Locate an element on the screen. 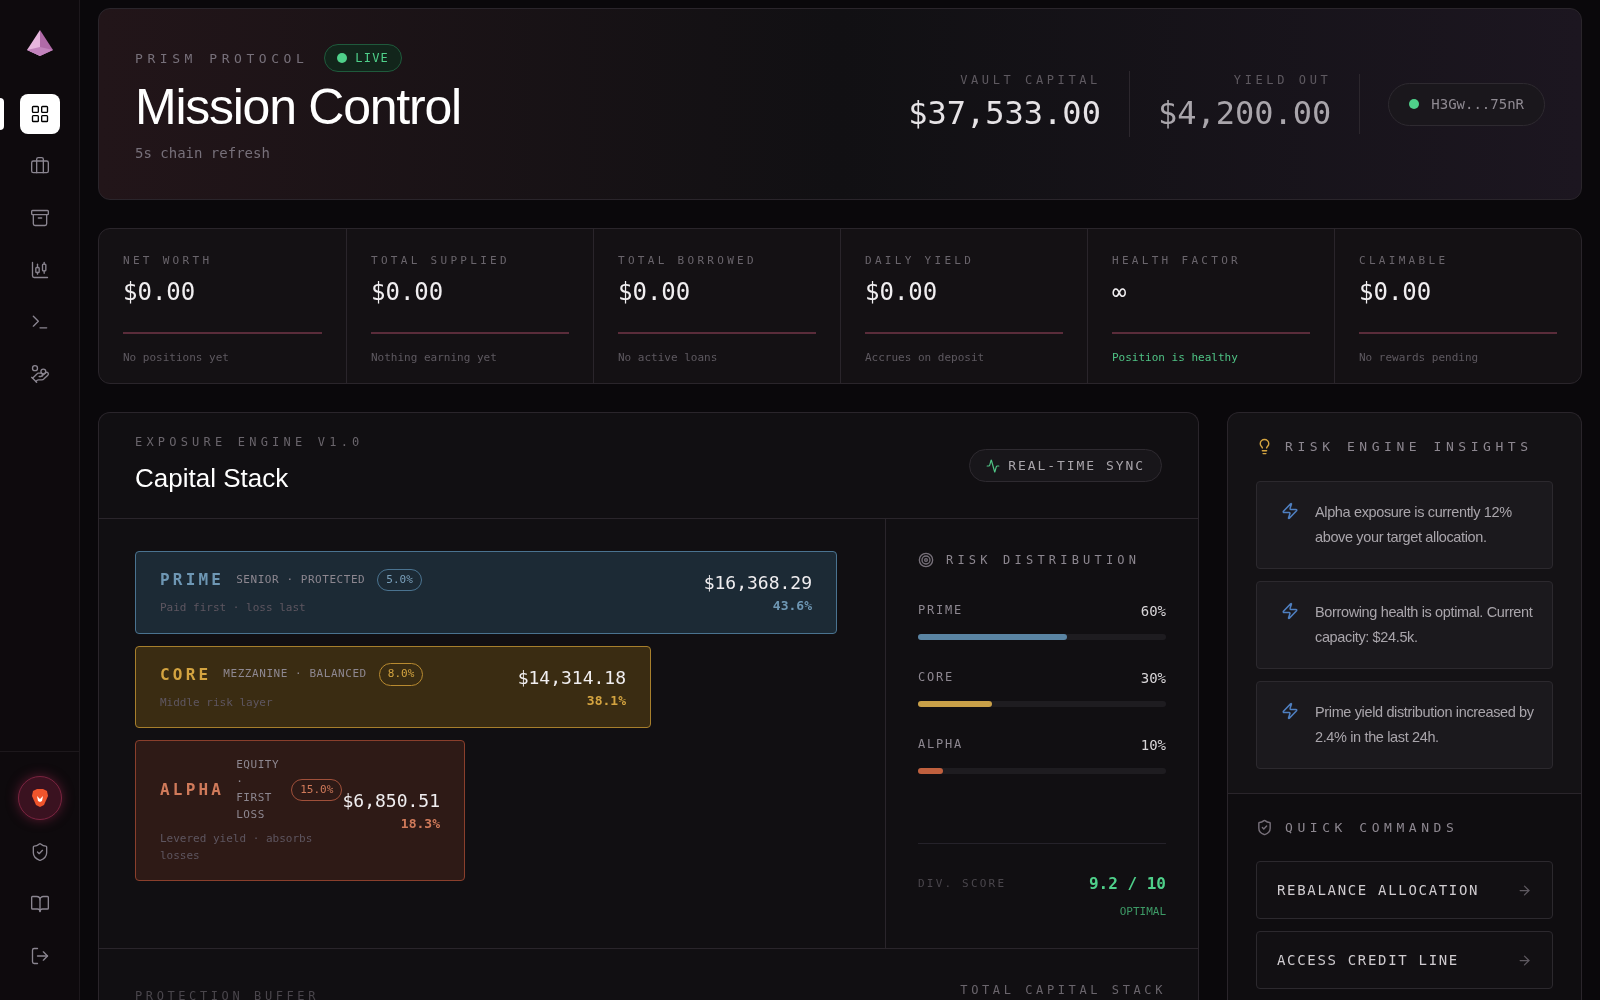  tranche-name: CORE is located at coordinates (186, 674).